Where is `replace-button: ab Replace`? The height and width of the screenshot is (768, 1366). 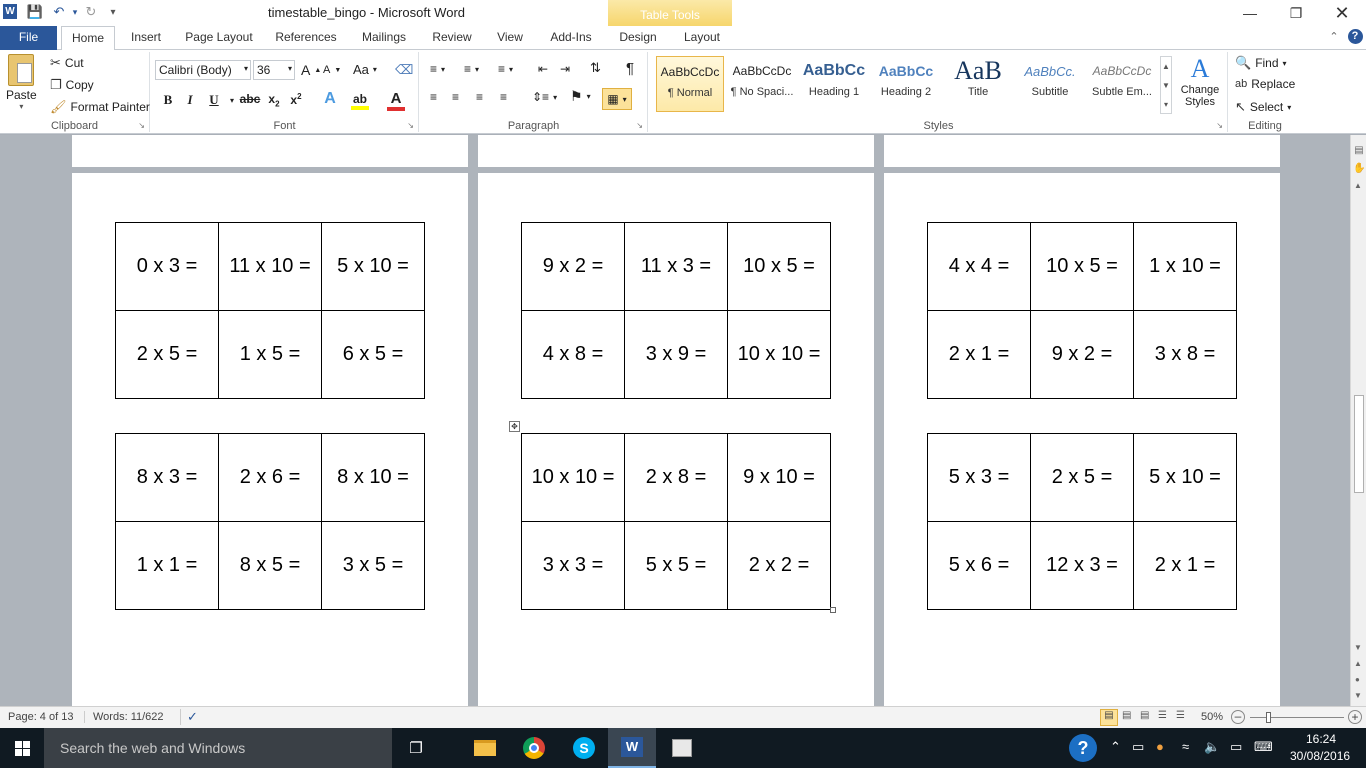
replace-button: ab Replace is located at coordinates (1265, 84).